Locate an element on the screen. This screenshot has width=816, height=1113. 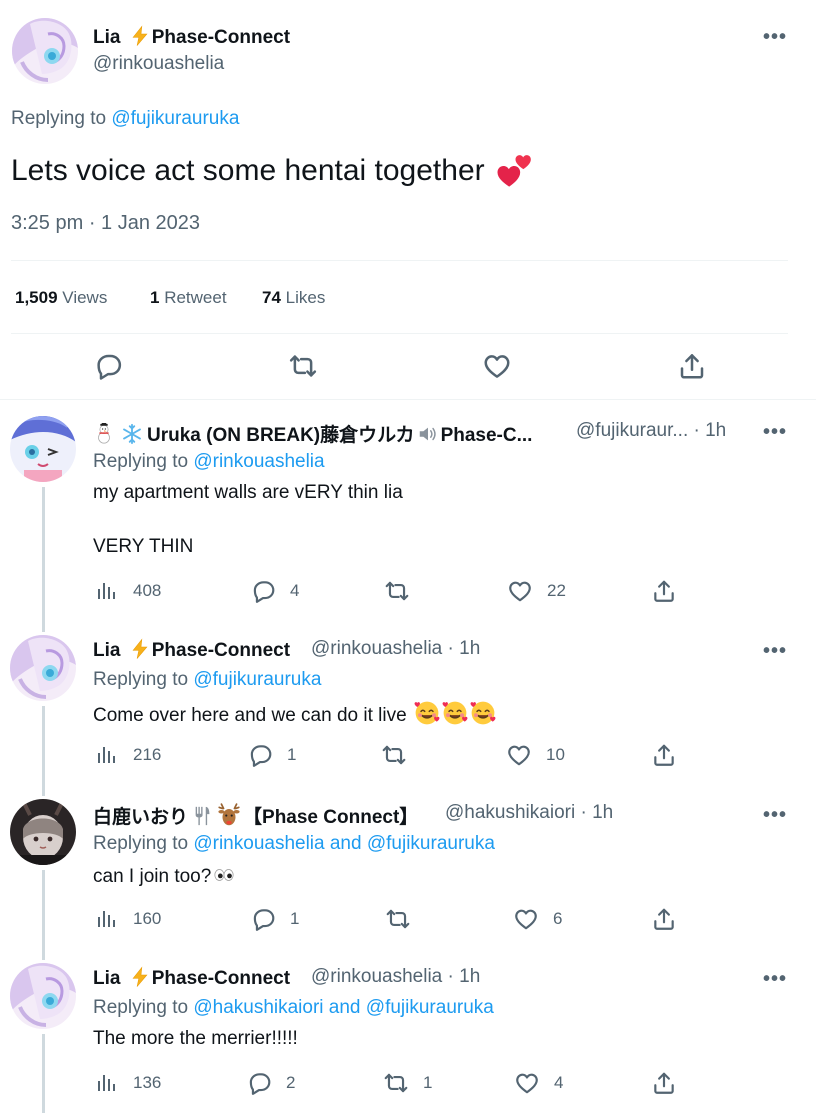
stat-likes: 74 Likes is located at coordinates (293, 298).